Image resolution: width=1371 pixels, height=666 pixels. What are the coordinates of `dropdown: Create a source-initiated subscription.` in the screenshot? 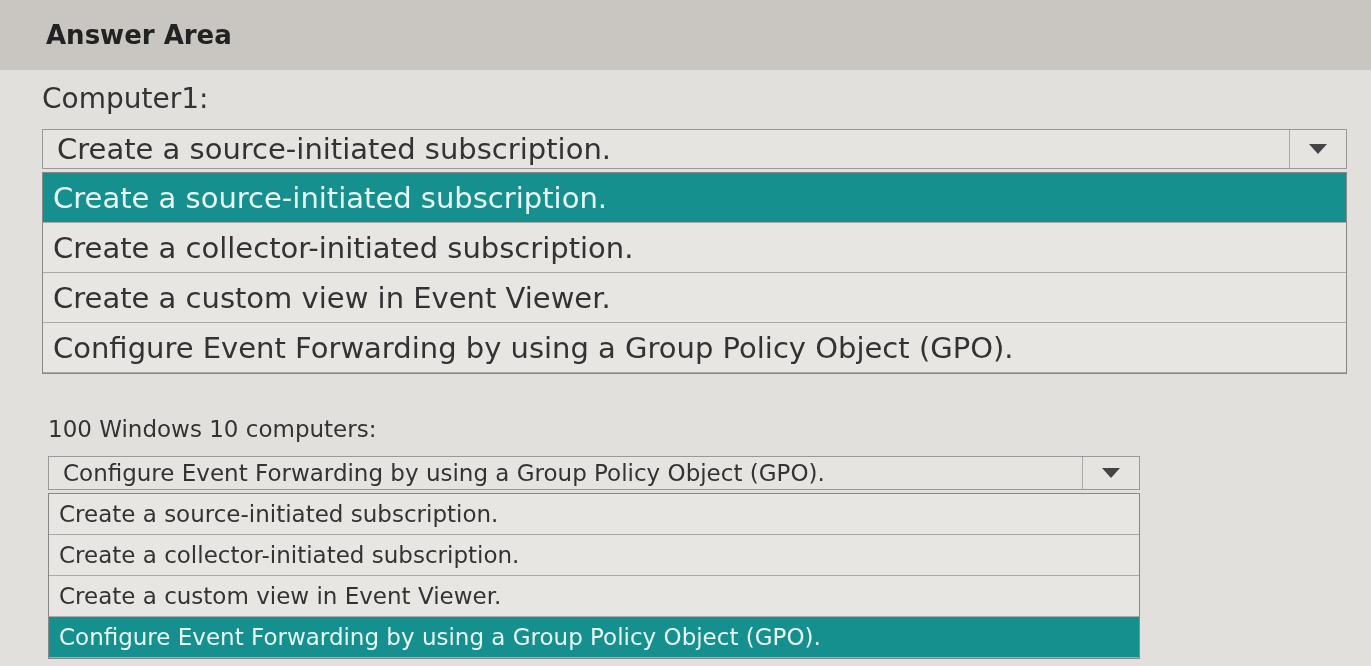 It's located at (694, 149).